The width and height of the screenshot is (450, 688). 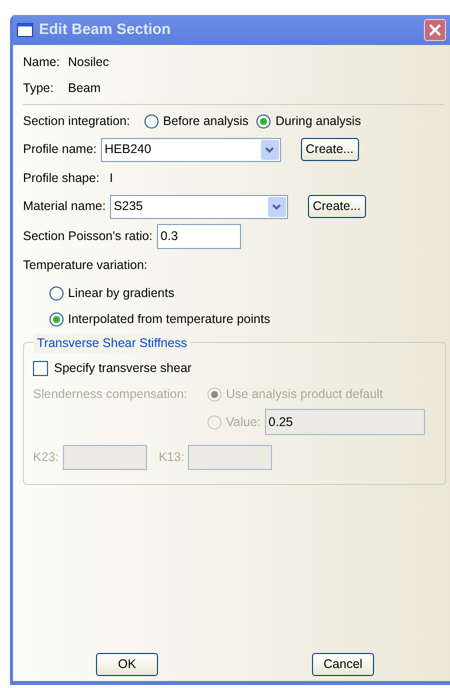 I want to click on dropdown-field: HEB240, so click(x=190, y=150).